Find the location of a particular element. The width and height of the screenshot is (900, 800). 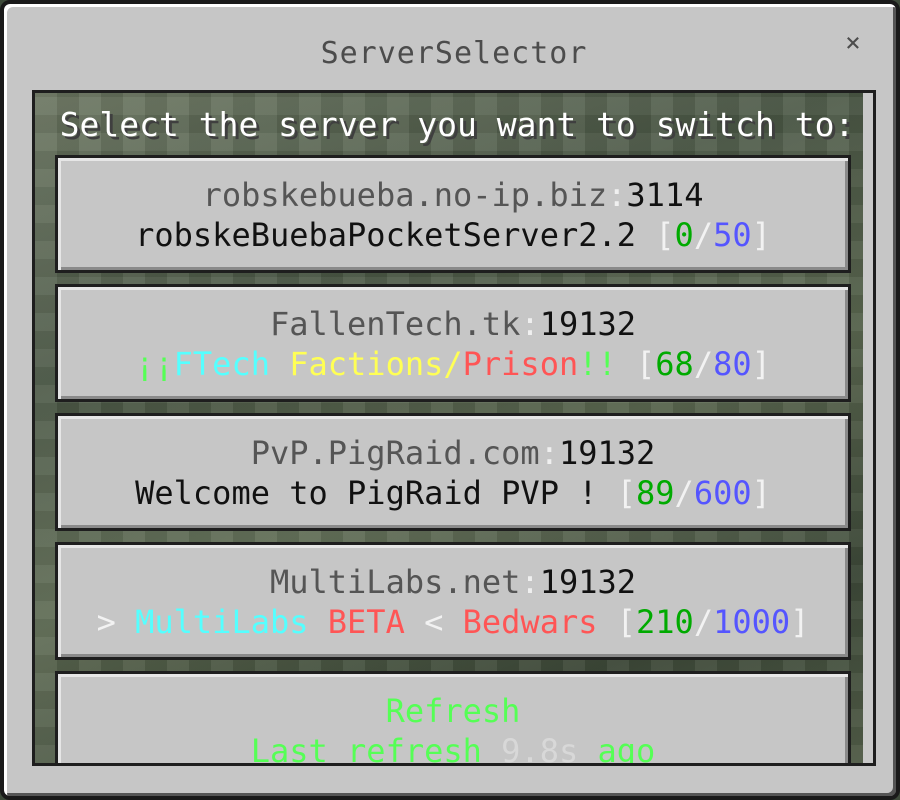

motd-segment: ¡¡ is located at coordinates (154, 364).